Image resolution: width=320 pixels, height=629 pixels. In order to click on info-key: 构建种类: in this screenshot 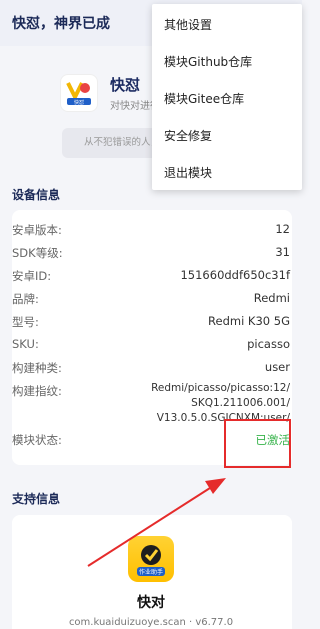, I will do `click(37, 368)`.